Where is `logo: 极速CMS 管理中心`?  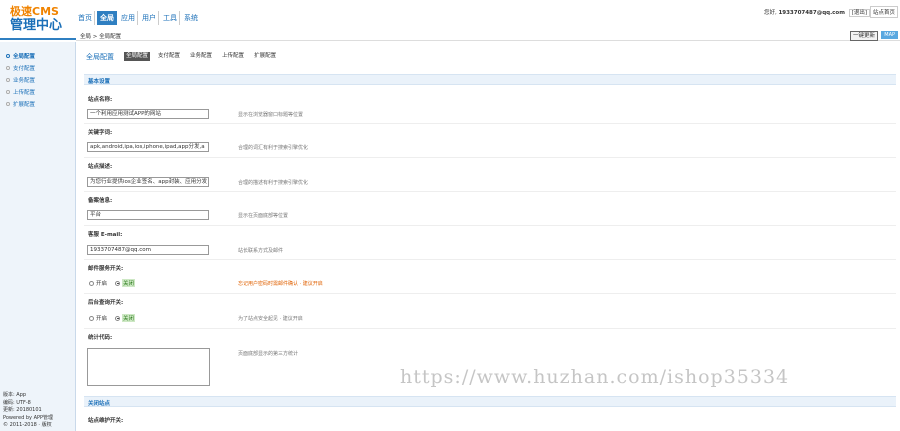 logo: 极速CMS 管理中心 is located at coordinates (41, 20).